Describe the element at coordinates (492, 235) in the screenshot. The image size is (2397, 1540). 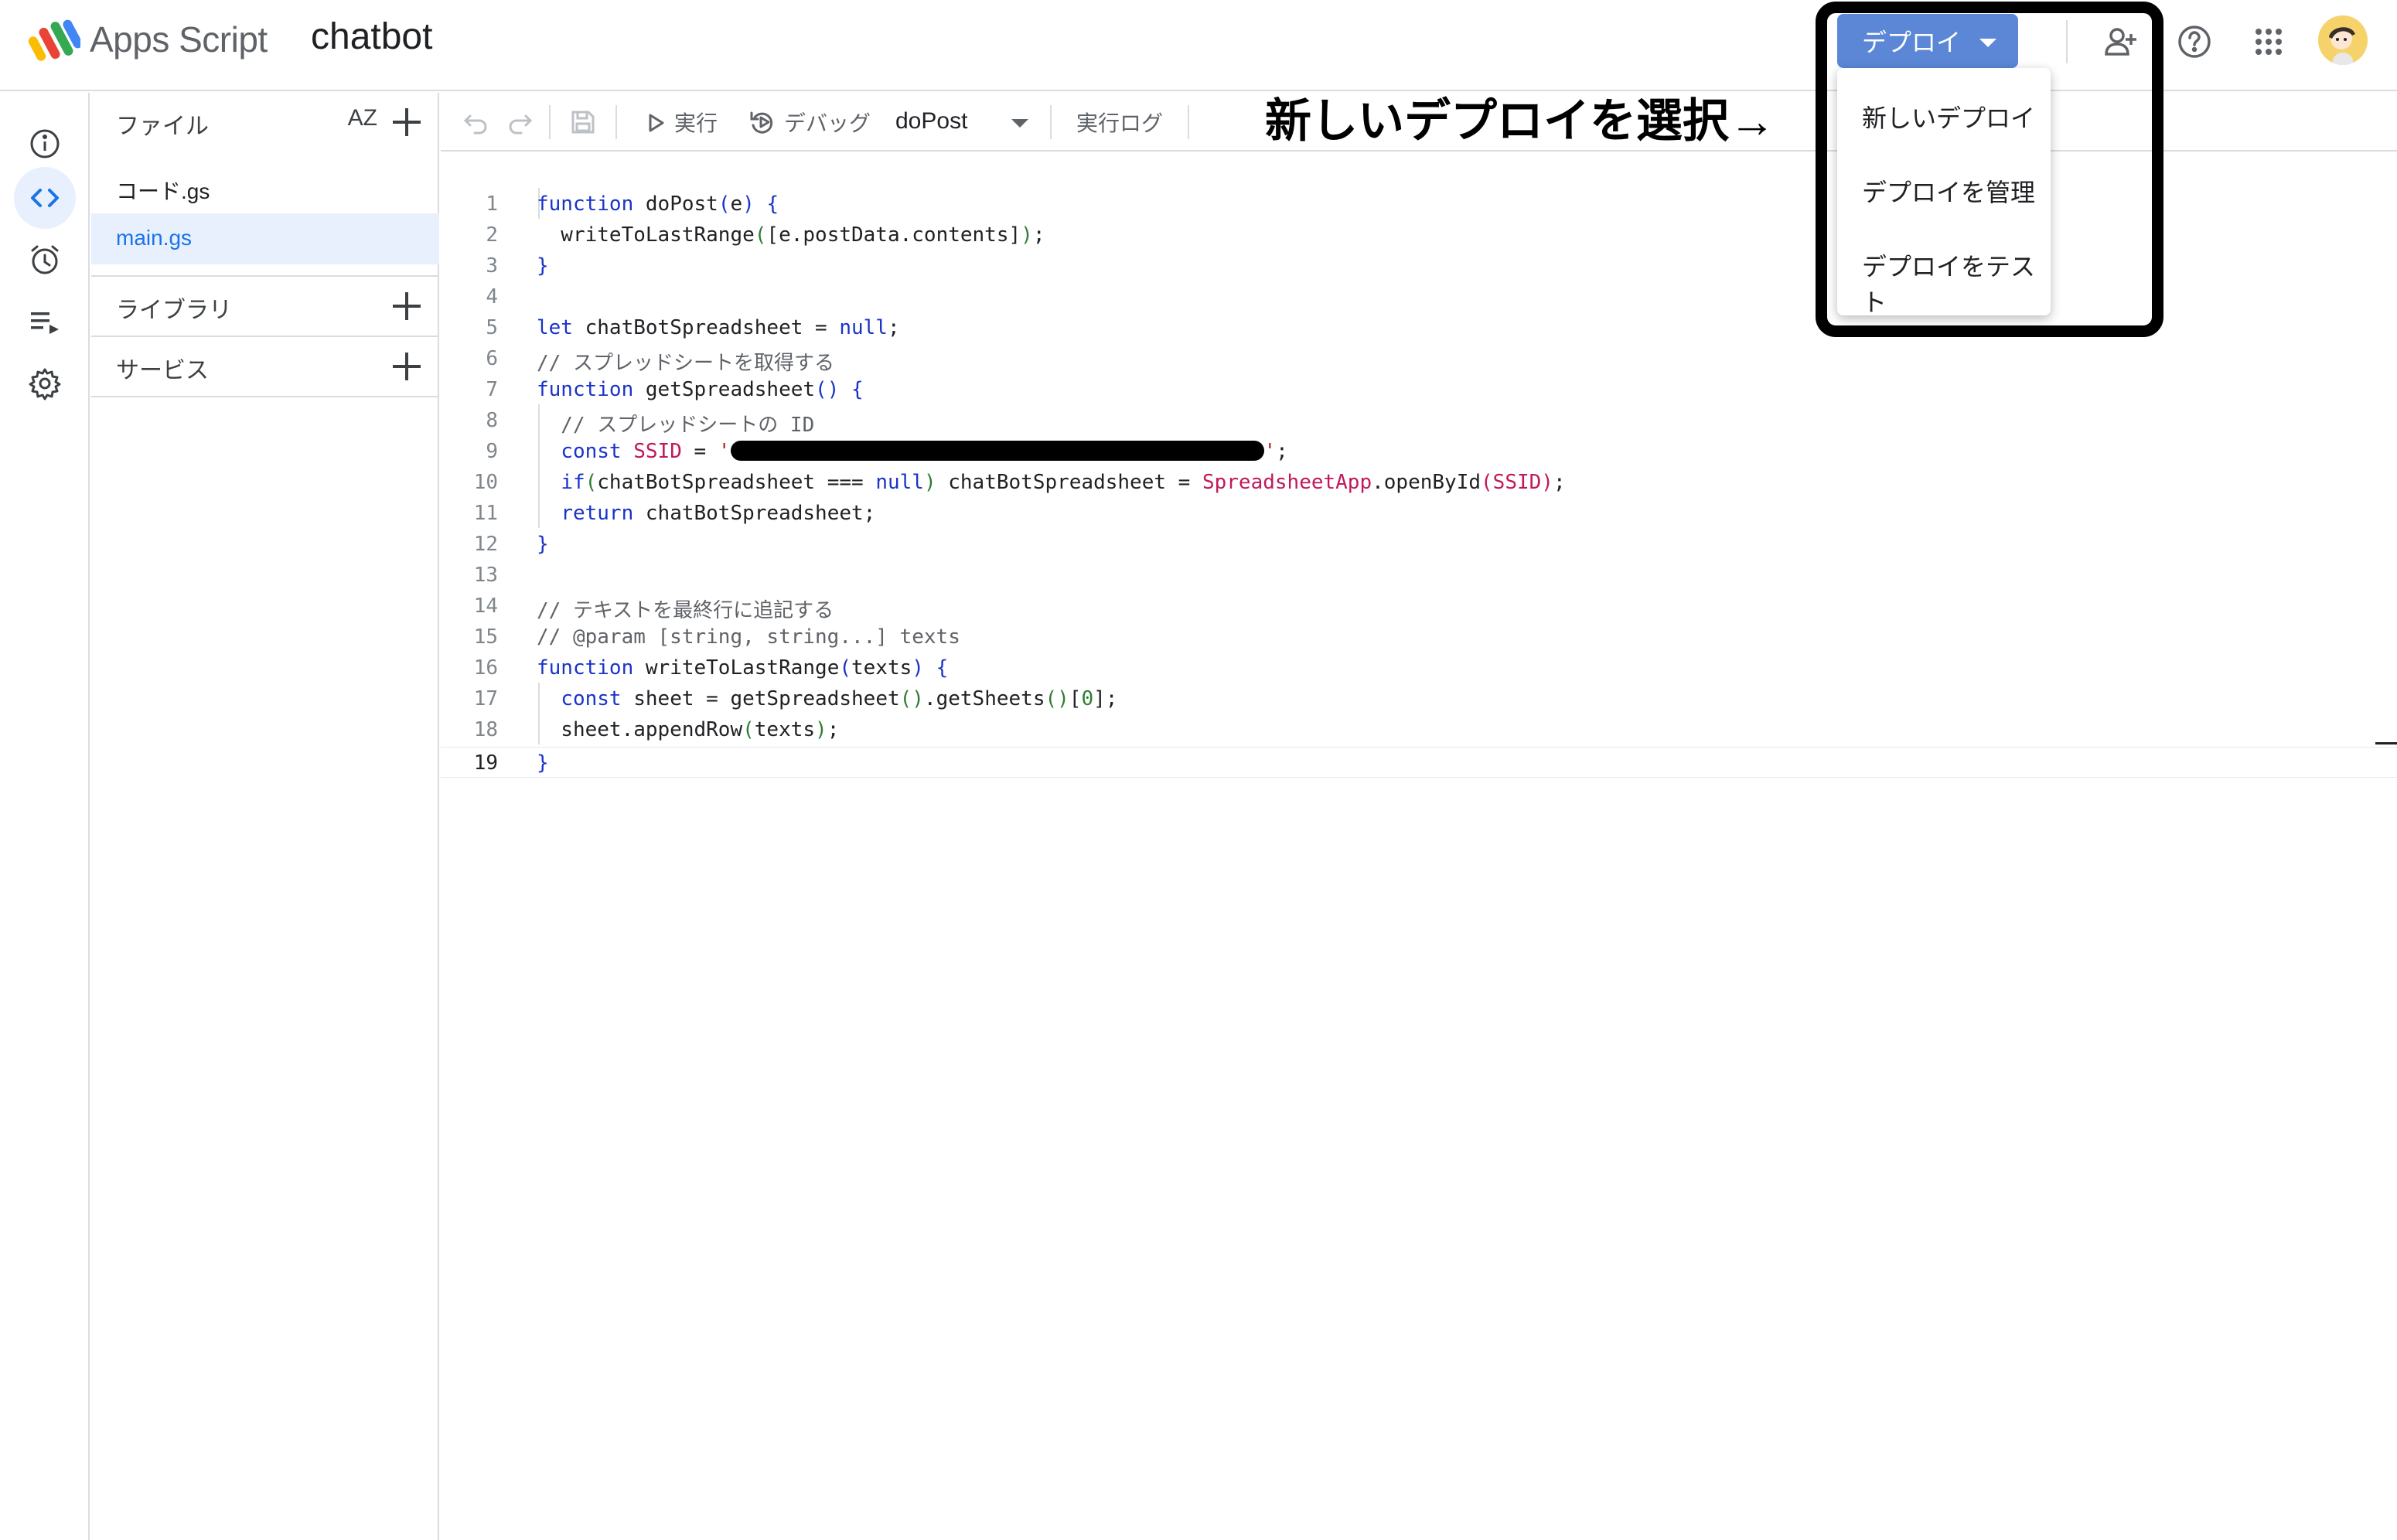
I see `line-number: 2` at that location.